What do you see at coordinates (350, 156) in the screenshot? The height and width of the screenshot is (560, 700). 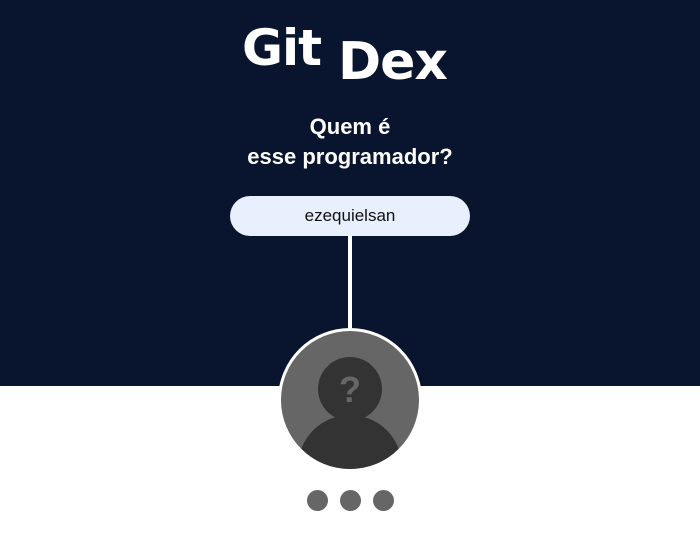 I see `question-line-2: esse programador?` at bounding box center [350, 156].